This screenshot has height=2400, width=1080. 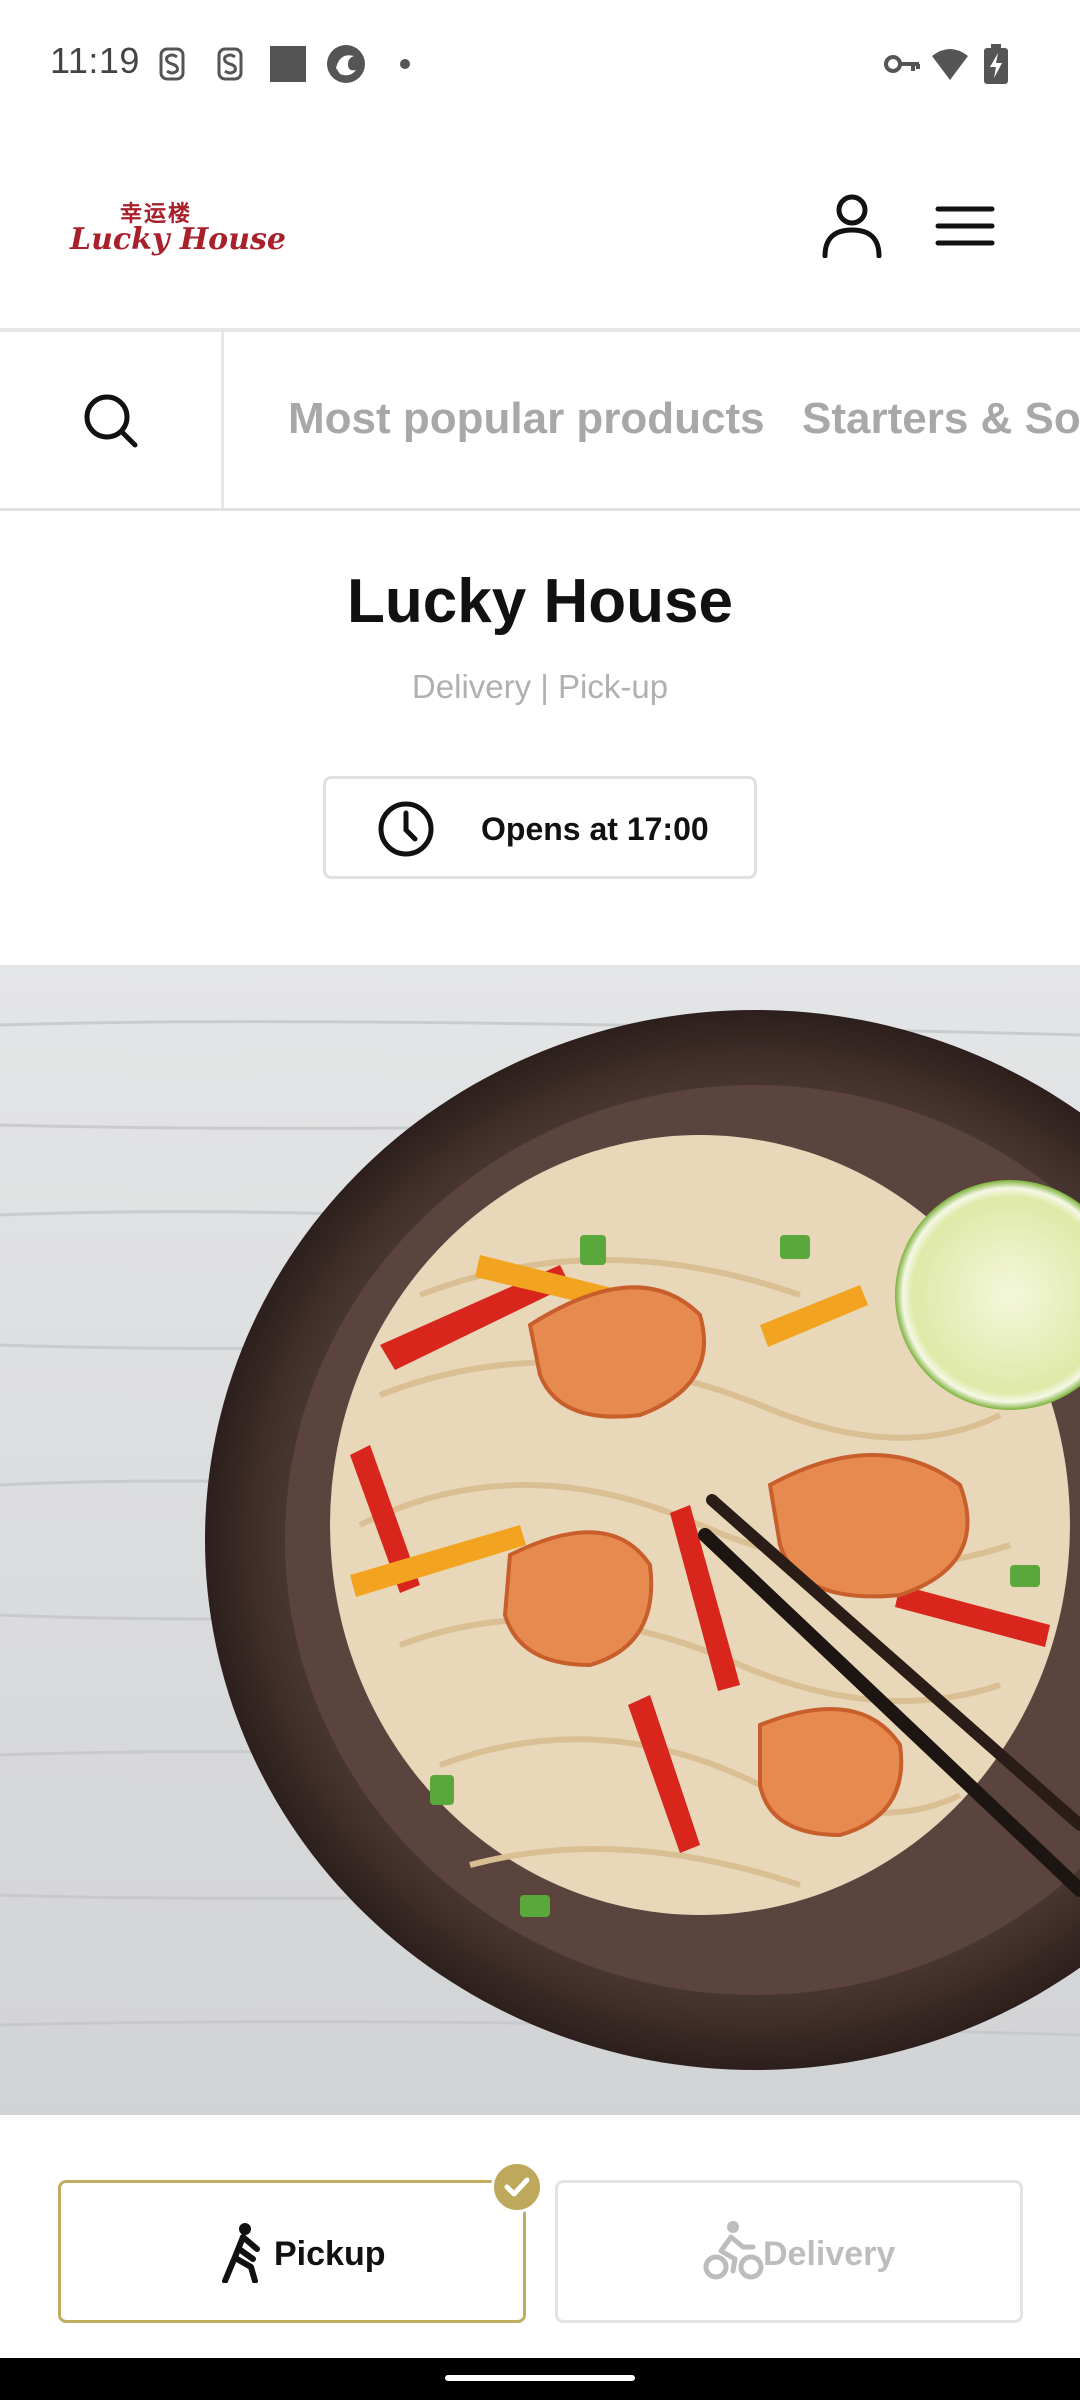 What do you see at coordinates (405, 64) in the screenshot?
I see `dot-icon` at bounding box center [405, 64].